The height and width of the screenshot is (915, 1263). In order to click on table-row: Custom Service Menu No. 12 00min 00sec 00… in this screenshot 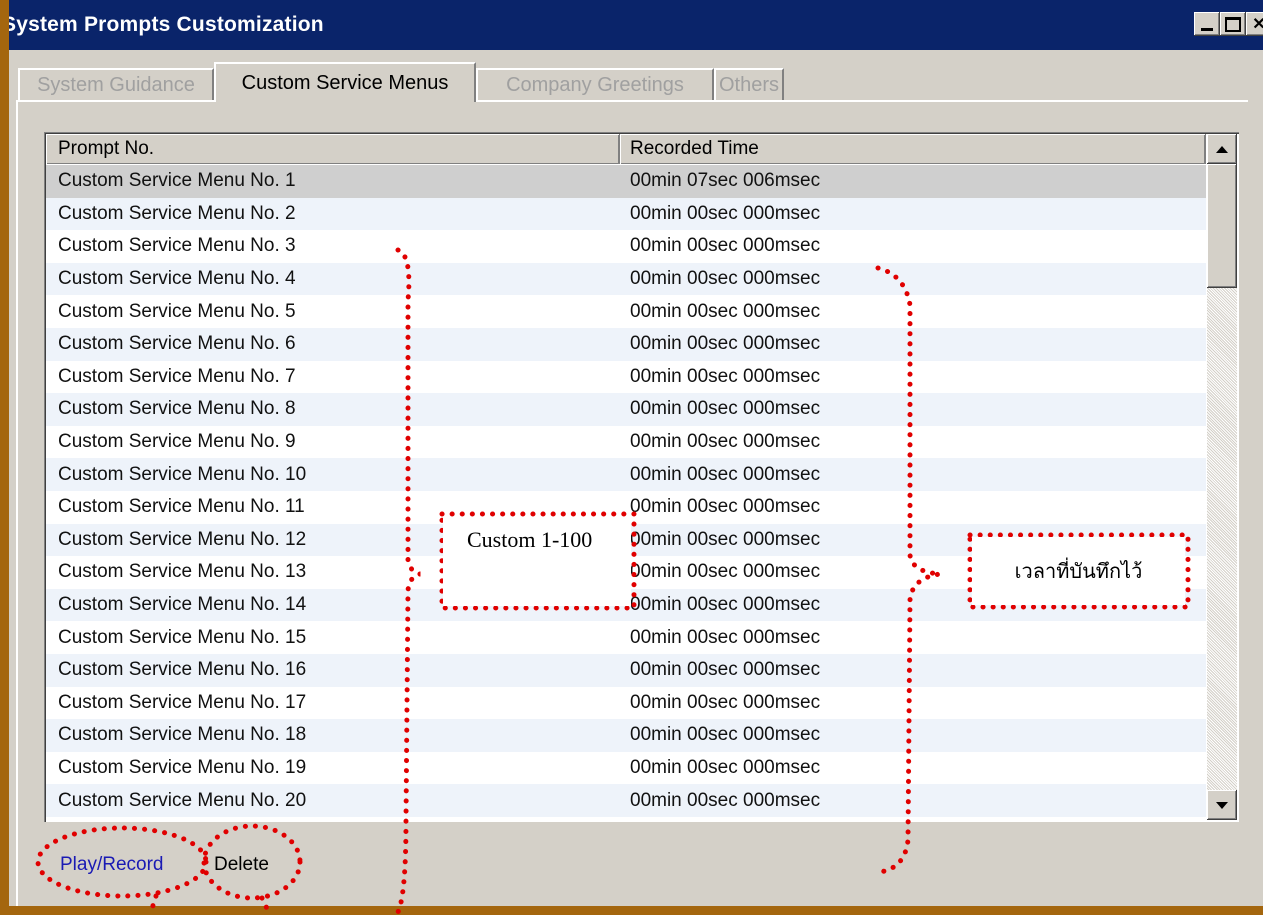, I will do `click(626, 540)`.